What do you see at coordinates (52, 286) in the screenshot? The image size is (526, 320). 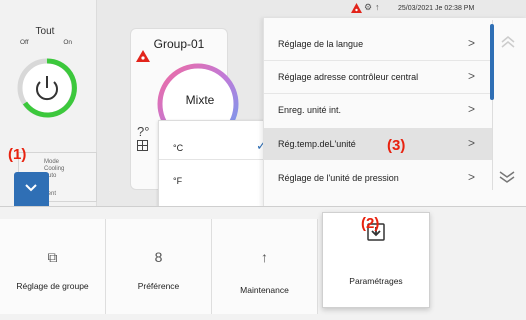 I see `tile-label: Réglage de groupe` at bounding box center [52, 286].